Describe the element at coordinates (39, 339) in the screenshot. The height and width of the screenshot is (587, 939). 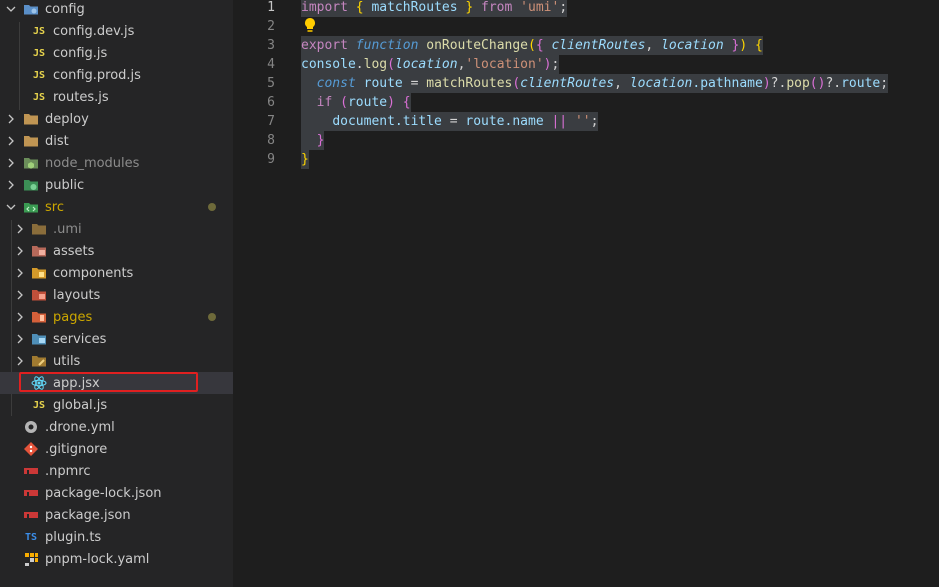
I see `folder-services-icon` at that location.